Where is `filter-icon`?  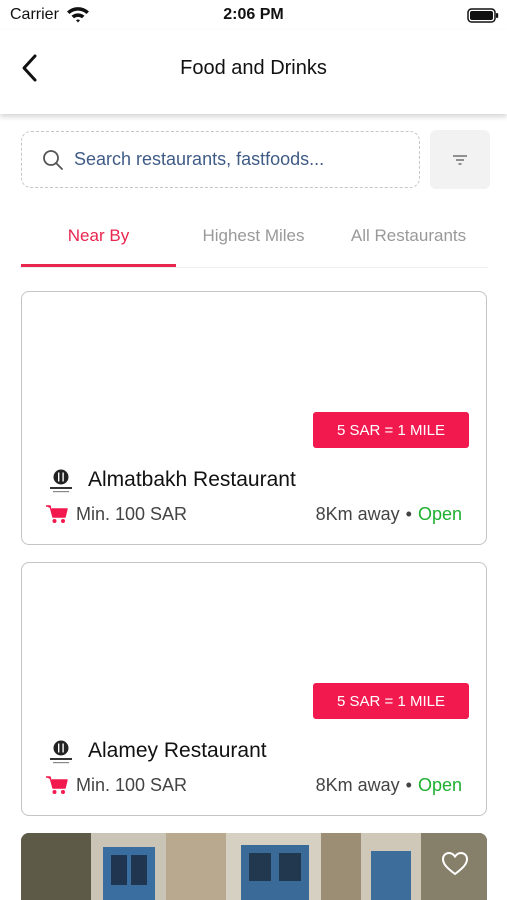
filter-icon is located at coordinates (460, 159).